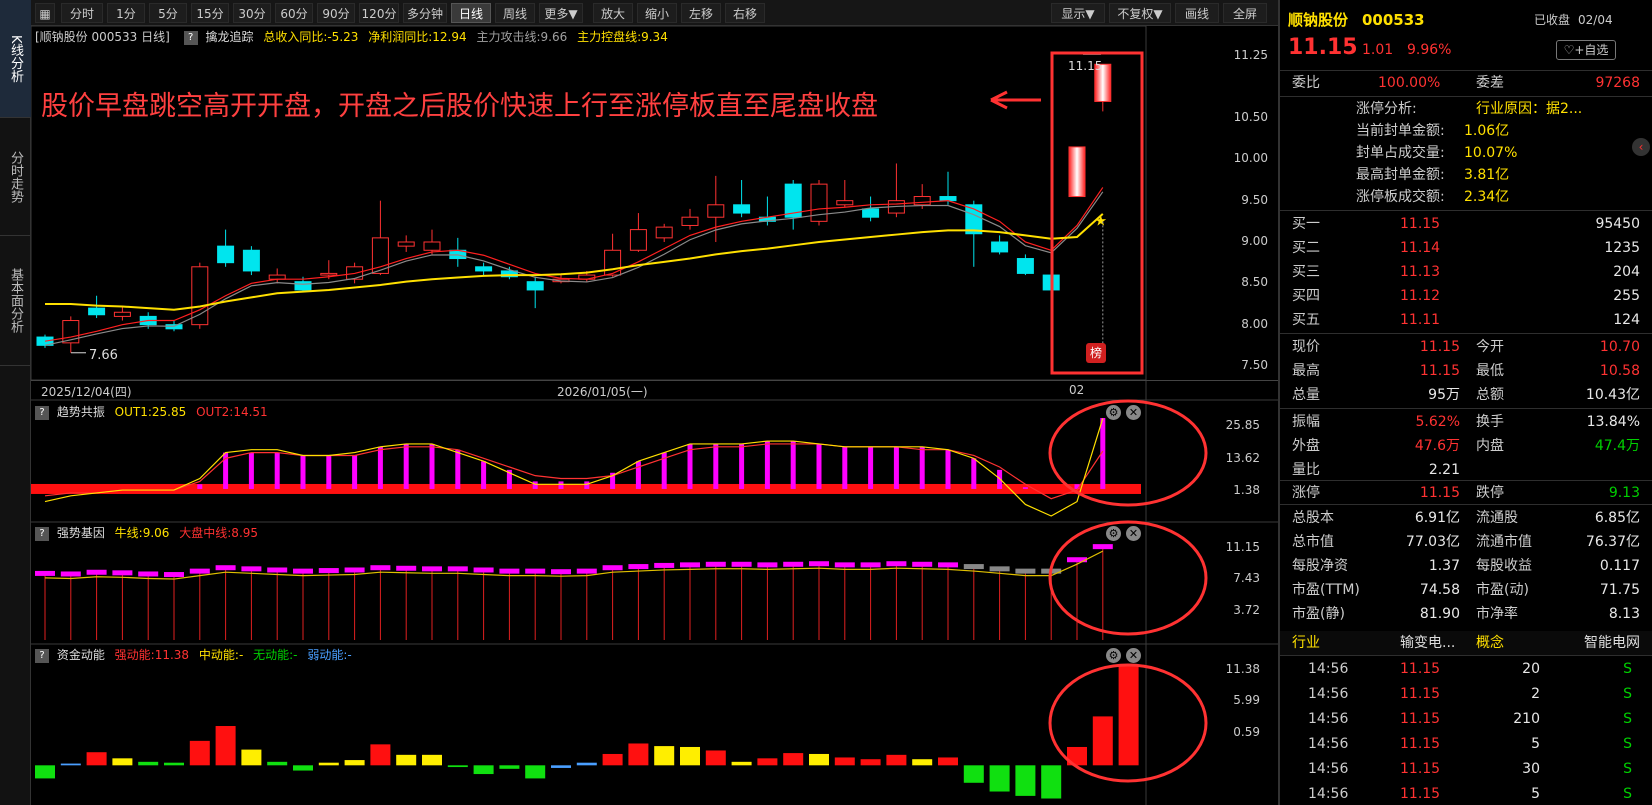 The image size is (1652, 805). I want to click on stat-label: 流通股, so click(1497, 518).